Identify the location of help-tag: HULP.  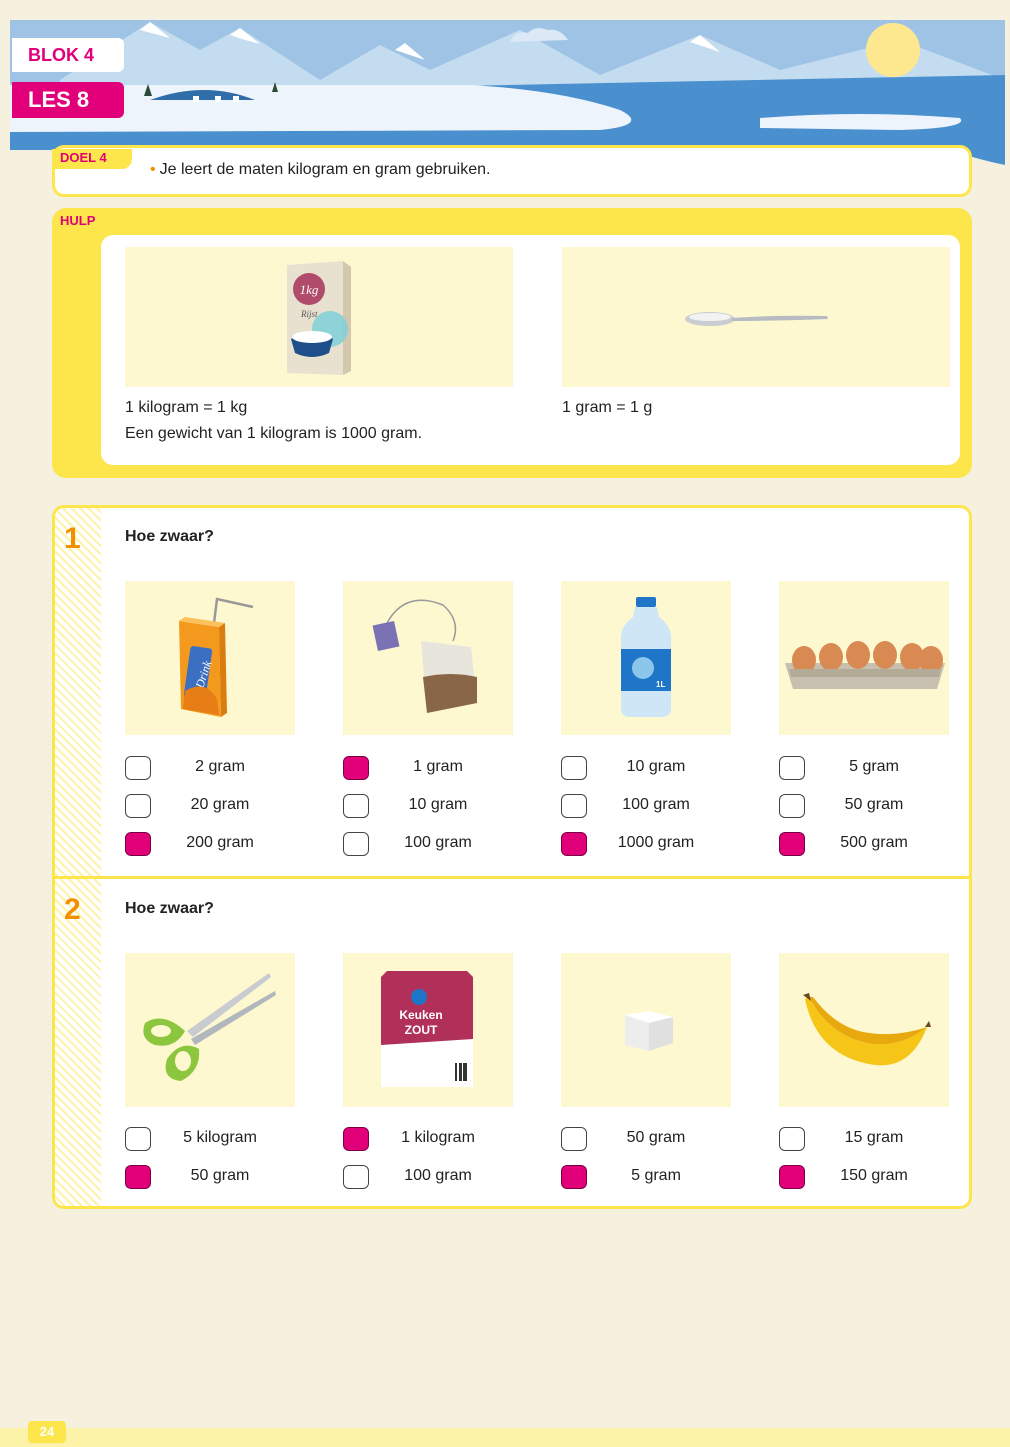
(78, 220).